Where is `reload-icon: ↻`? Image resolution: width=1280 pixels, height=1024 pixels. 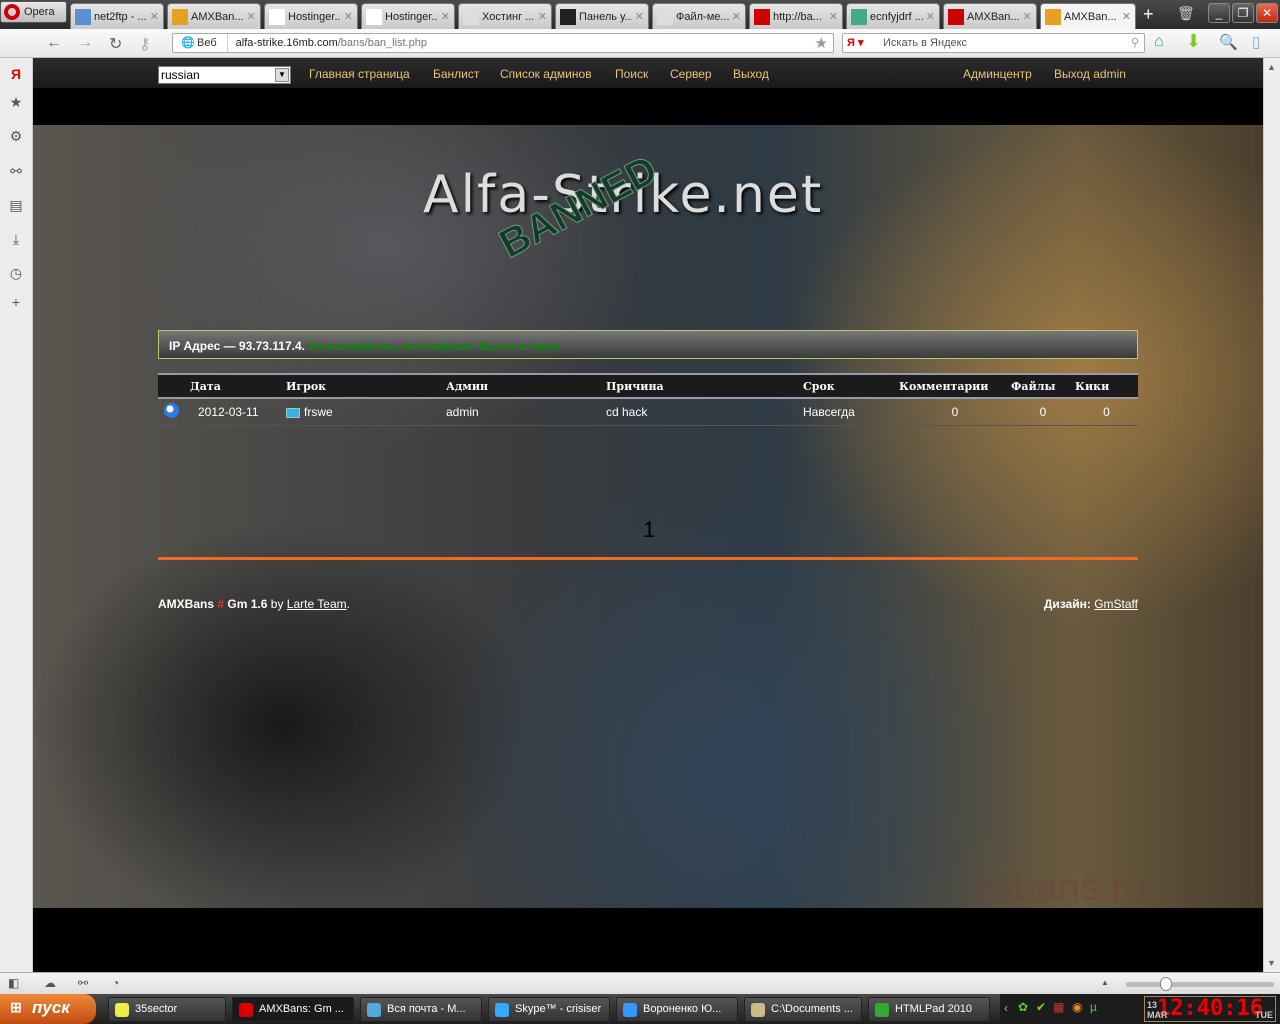
reload-icon: ↻ is located at coordinates (115, 44).